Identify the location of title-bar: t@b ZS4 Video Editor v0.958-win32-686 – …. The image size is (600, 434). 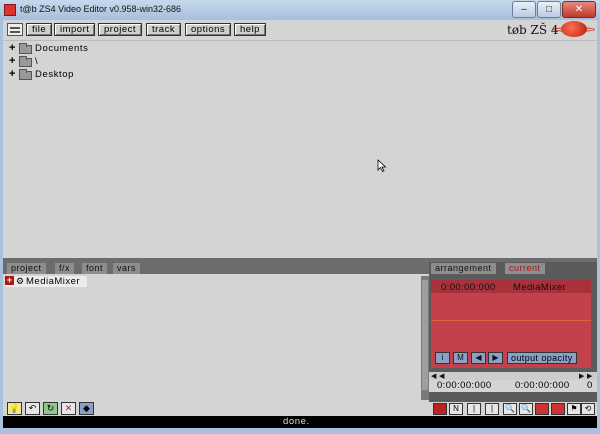
(300, 10).